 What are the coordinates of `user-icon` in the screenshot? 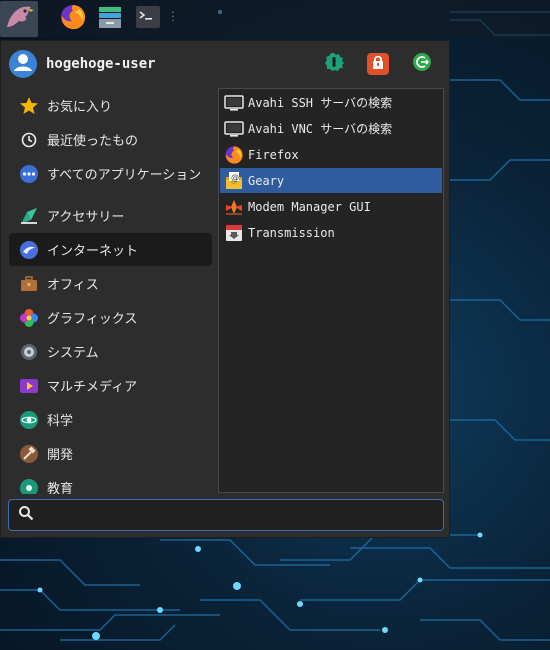 It's located at (23, 64).